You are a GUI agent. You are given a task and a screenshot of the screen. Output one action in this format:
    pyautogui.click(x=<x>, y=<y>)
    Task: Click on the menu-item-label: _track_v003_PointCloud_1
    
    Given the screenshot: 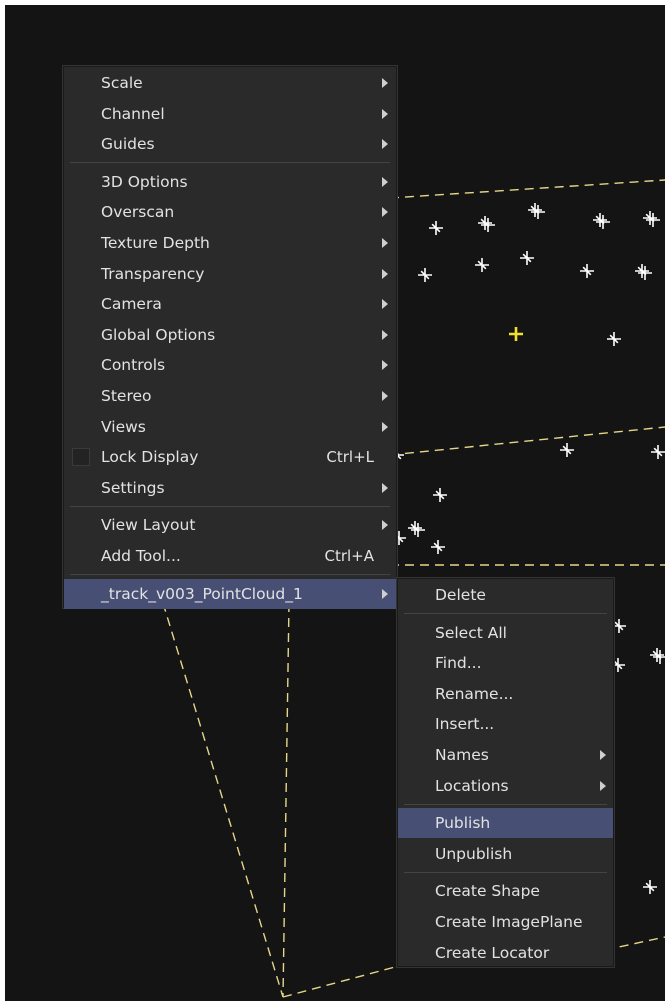 What is the action you would take?
    pyautogui.click(x=202, y=593)
    